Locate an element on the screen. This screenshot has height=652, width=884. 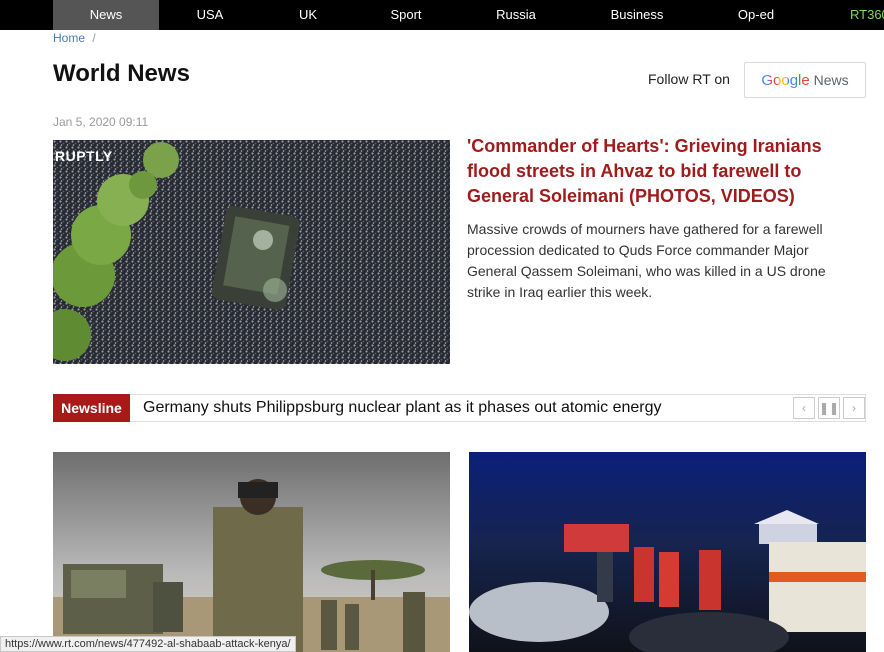
pause-icon: ❚❚ is located at coordinates (829, 408).